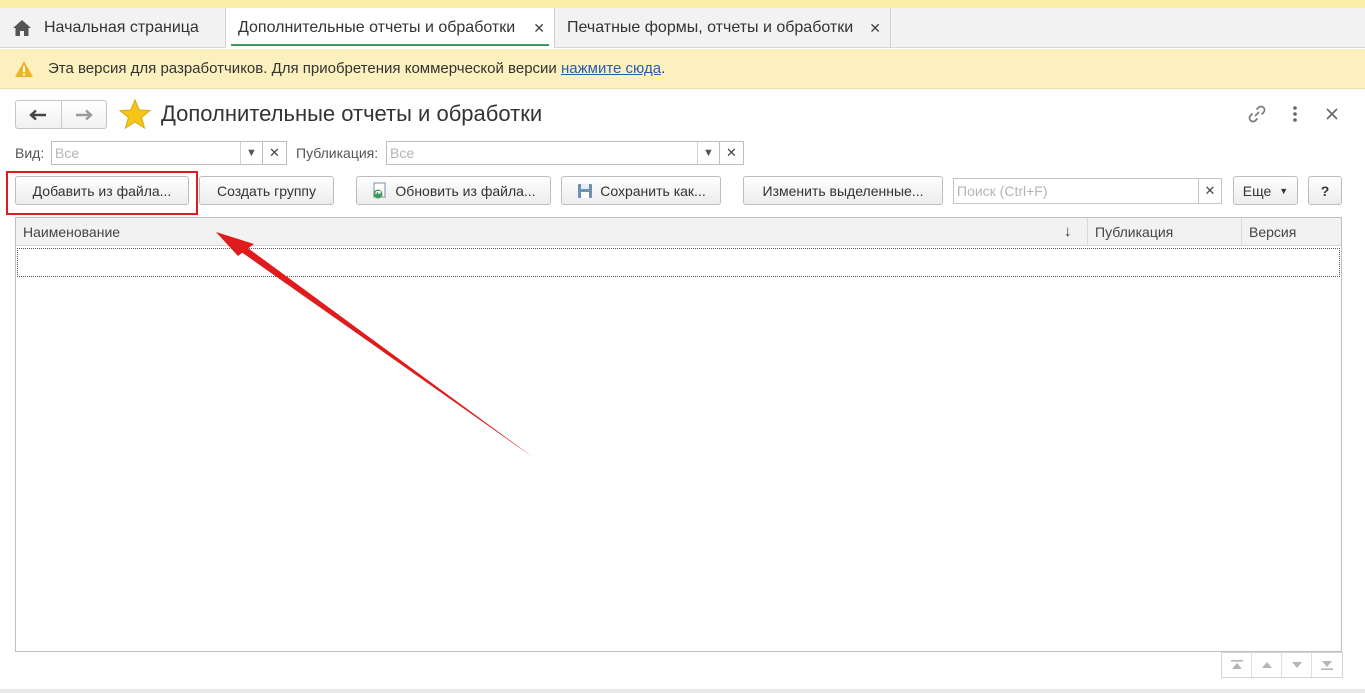 The height and width of the screenshot is (693, 1365). Describe the element at coordinates (552, 232) in the screenshot. I see `column-header-name: Наименование` at that location.